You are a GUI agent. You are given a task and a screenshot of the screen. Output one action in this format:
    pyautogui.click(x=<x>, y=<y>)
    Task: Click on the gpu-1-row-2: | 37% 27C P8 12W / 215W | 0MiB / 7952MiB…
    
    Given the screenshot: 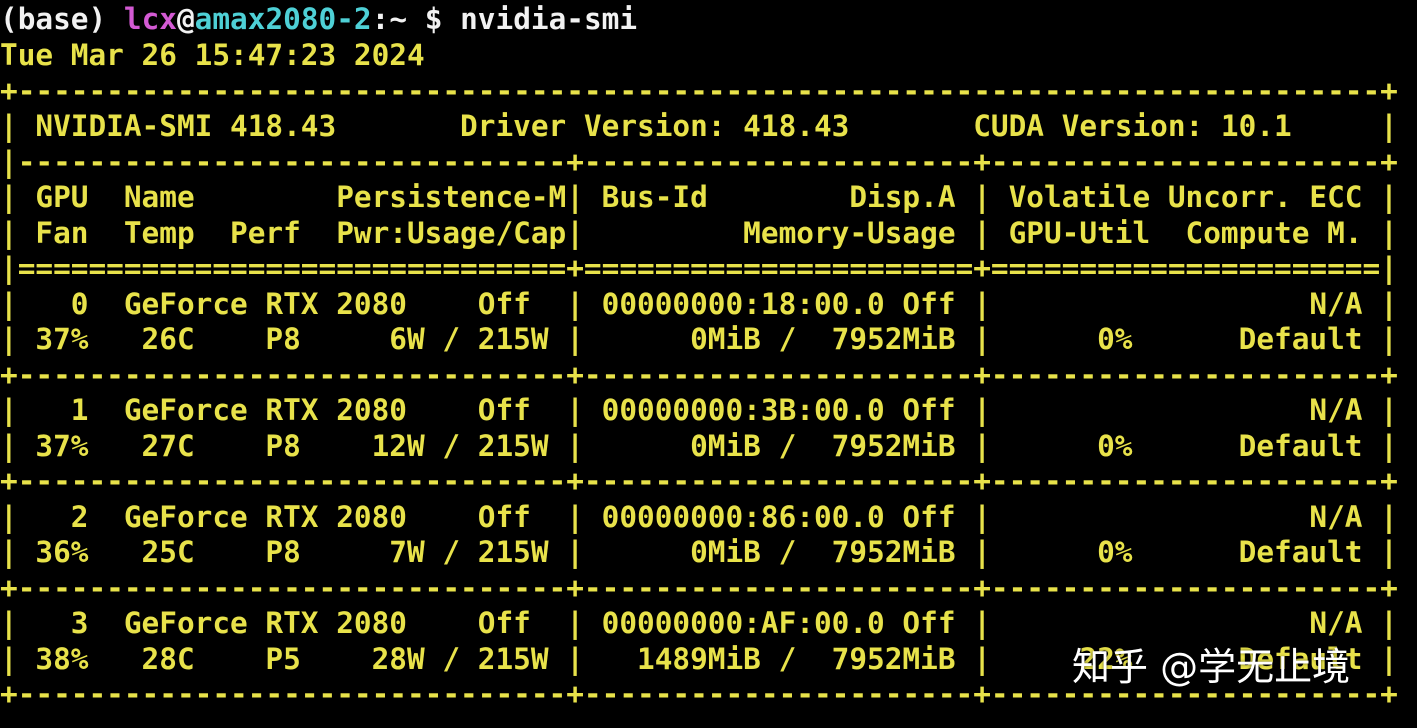 What is the action you would take?
    pyautogui.click(x=699, y=445)
    